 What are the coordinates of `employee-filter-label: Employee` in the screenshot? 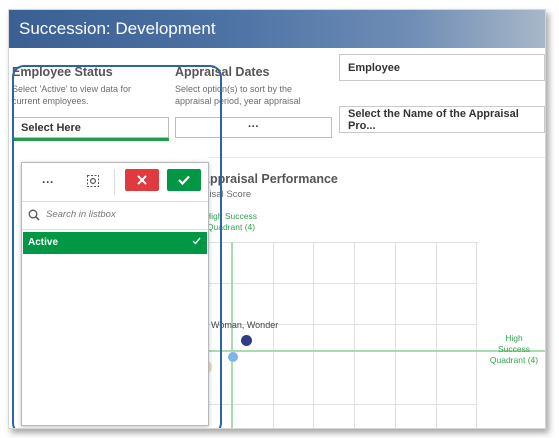 It's located at (374, 67).